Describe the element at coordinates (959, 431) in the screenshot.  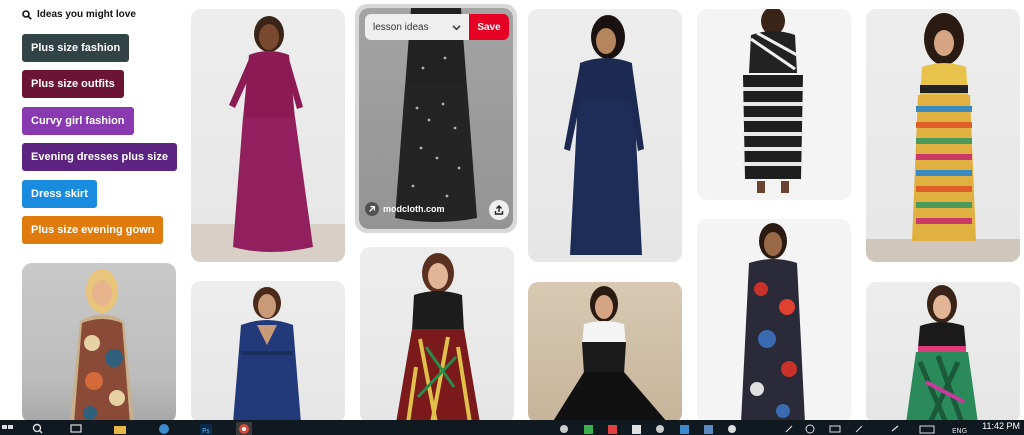
I see `svg-text: ENG` at that location.